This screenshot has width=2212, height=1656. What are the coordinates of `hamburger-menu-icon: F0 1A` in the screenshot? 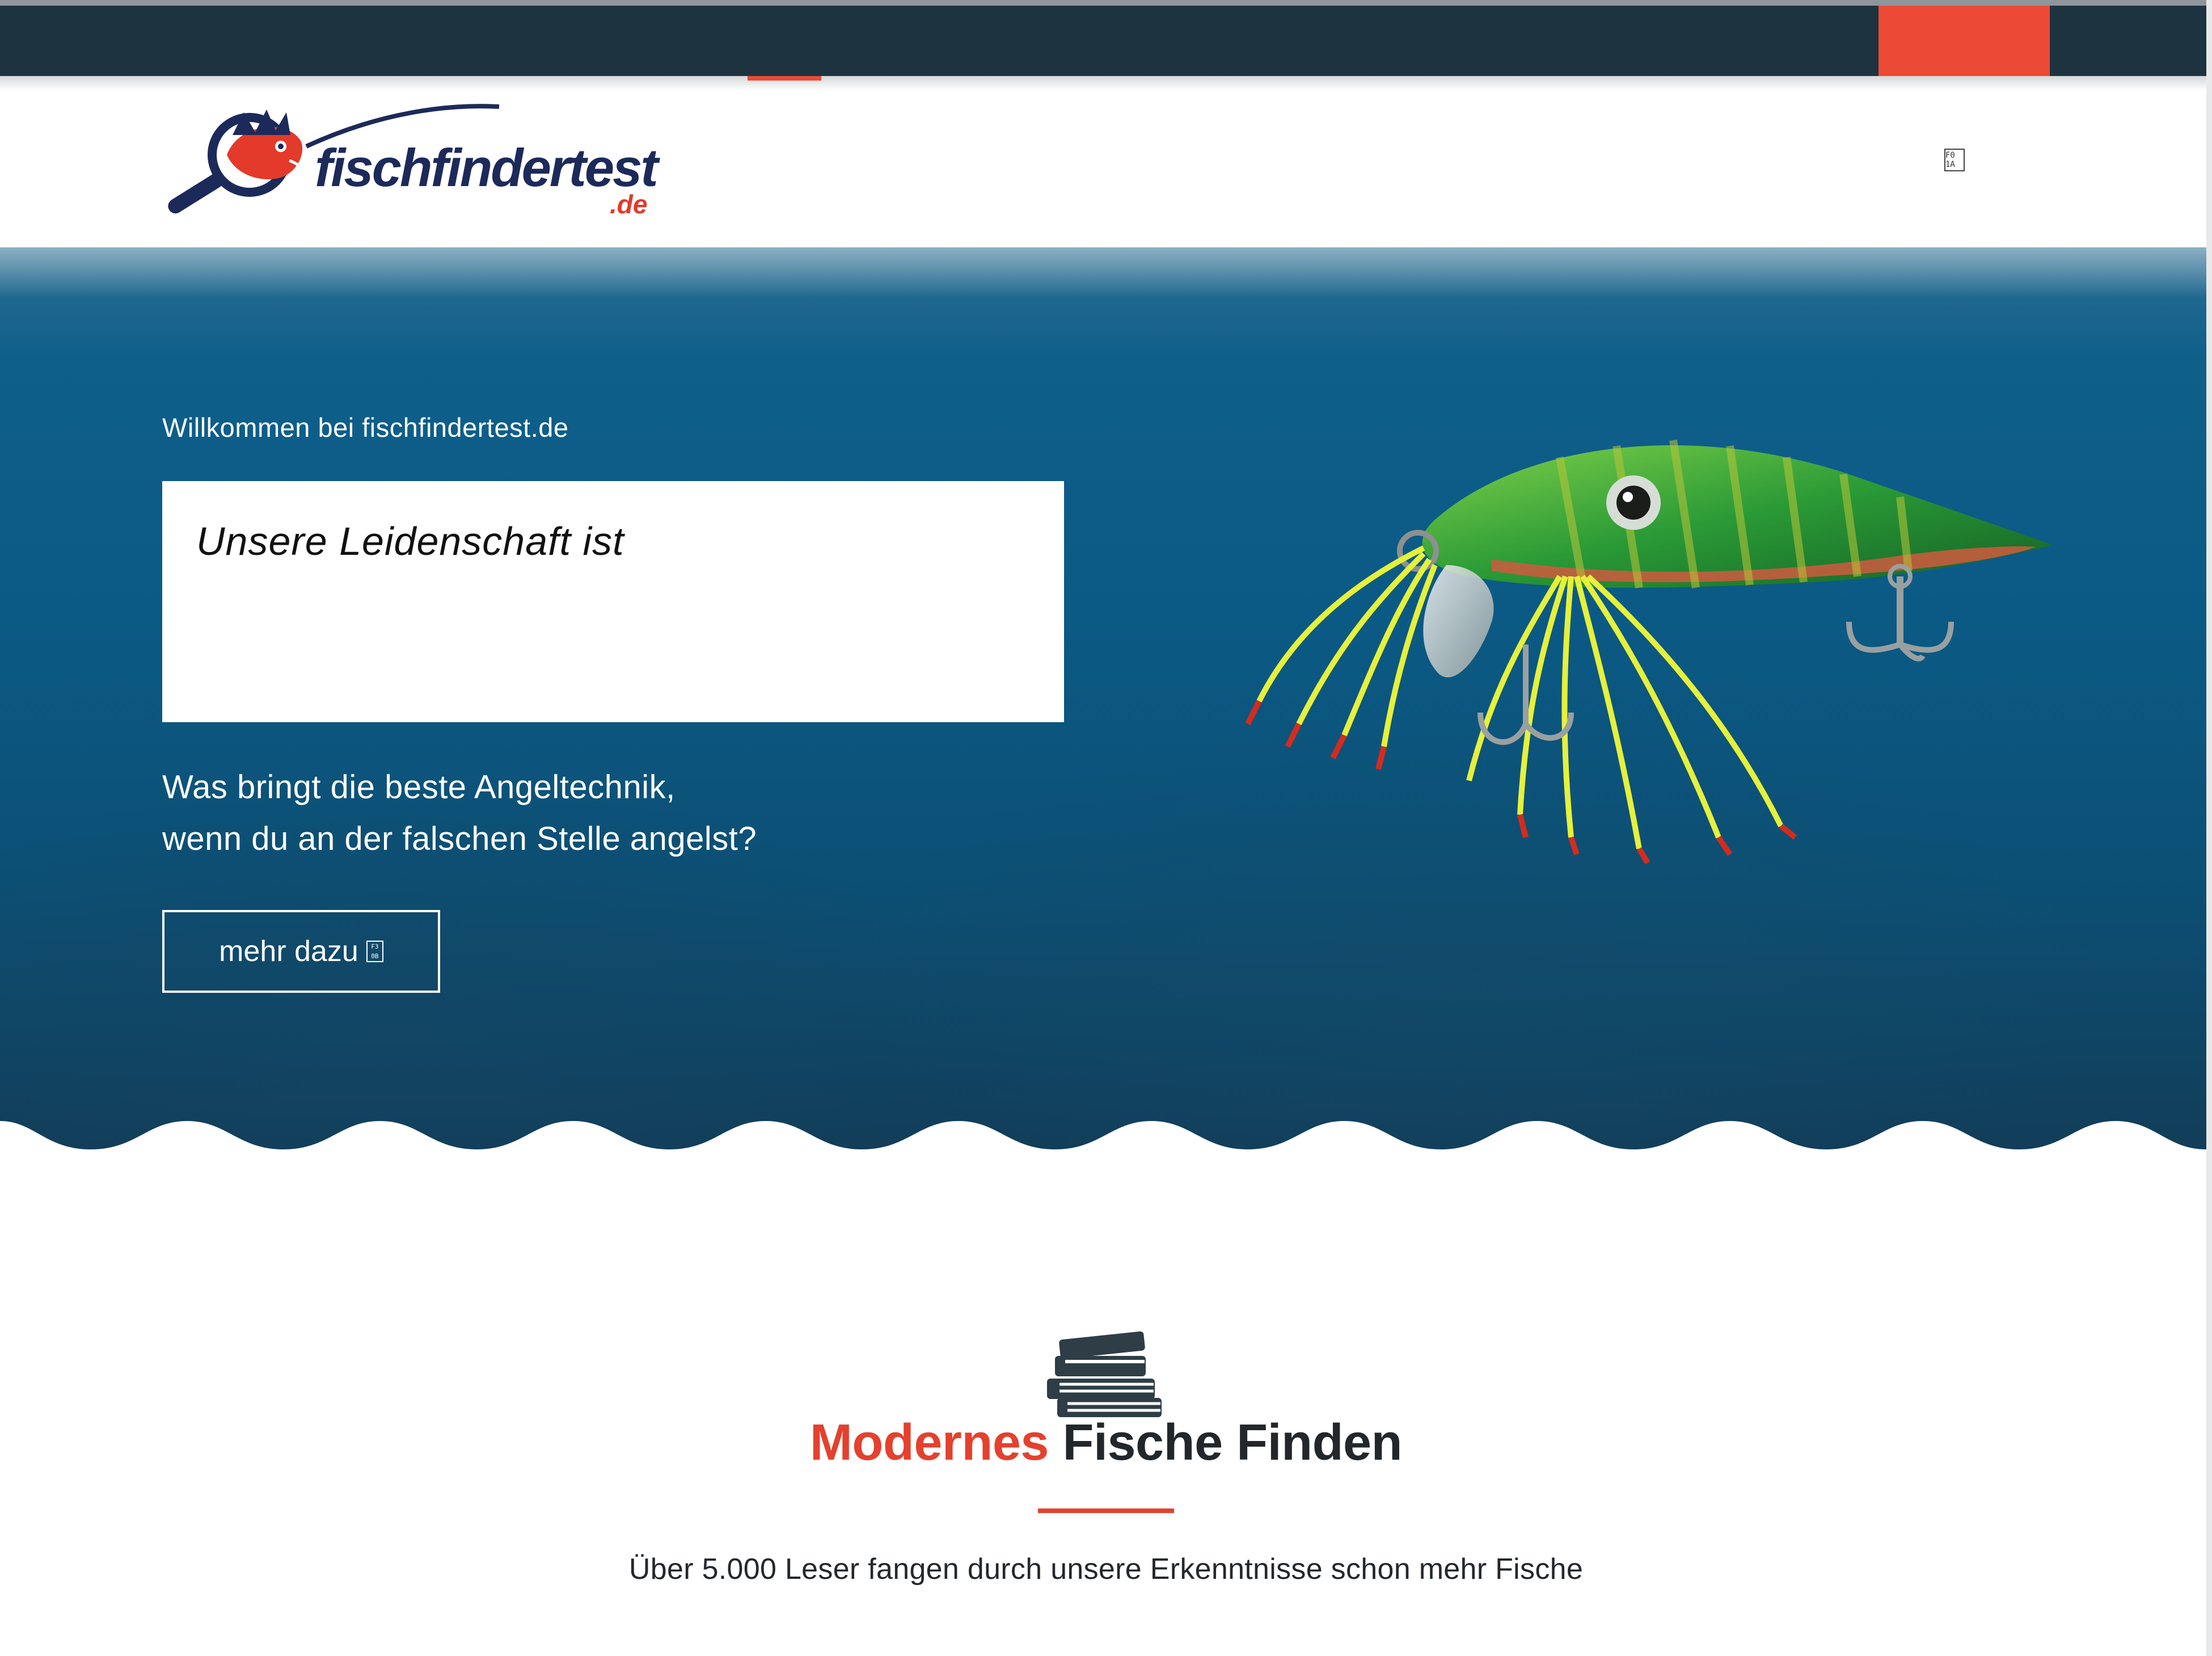 It's located at (1954, 160).